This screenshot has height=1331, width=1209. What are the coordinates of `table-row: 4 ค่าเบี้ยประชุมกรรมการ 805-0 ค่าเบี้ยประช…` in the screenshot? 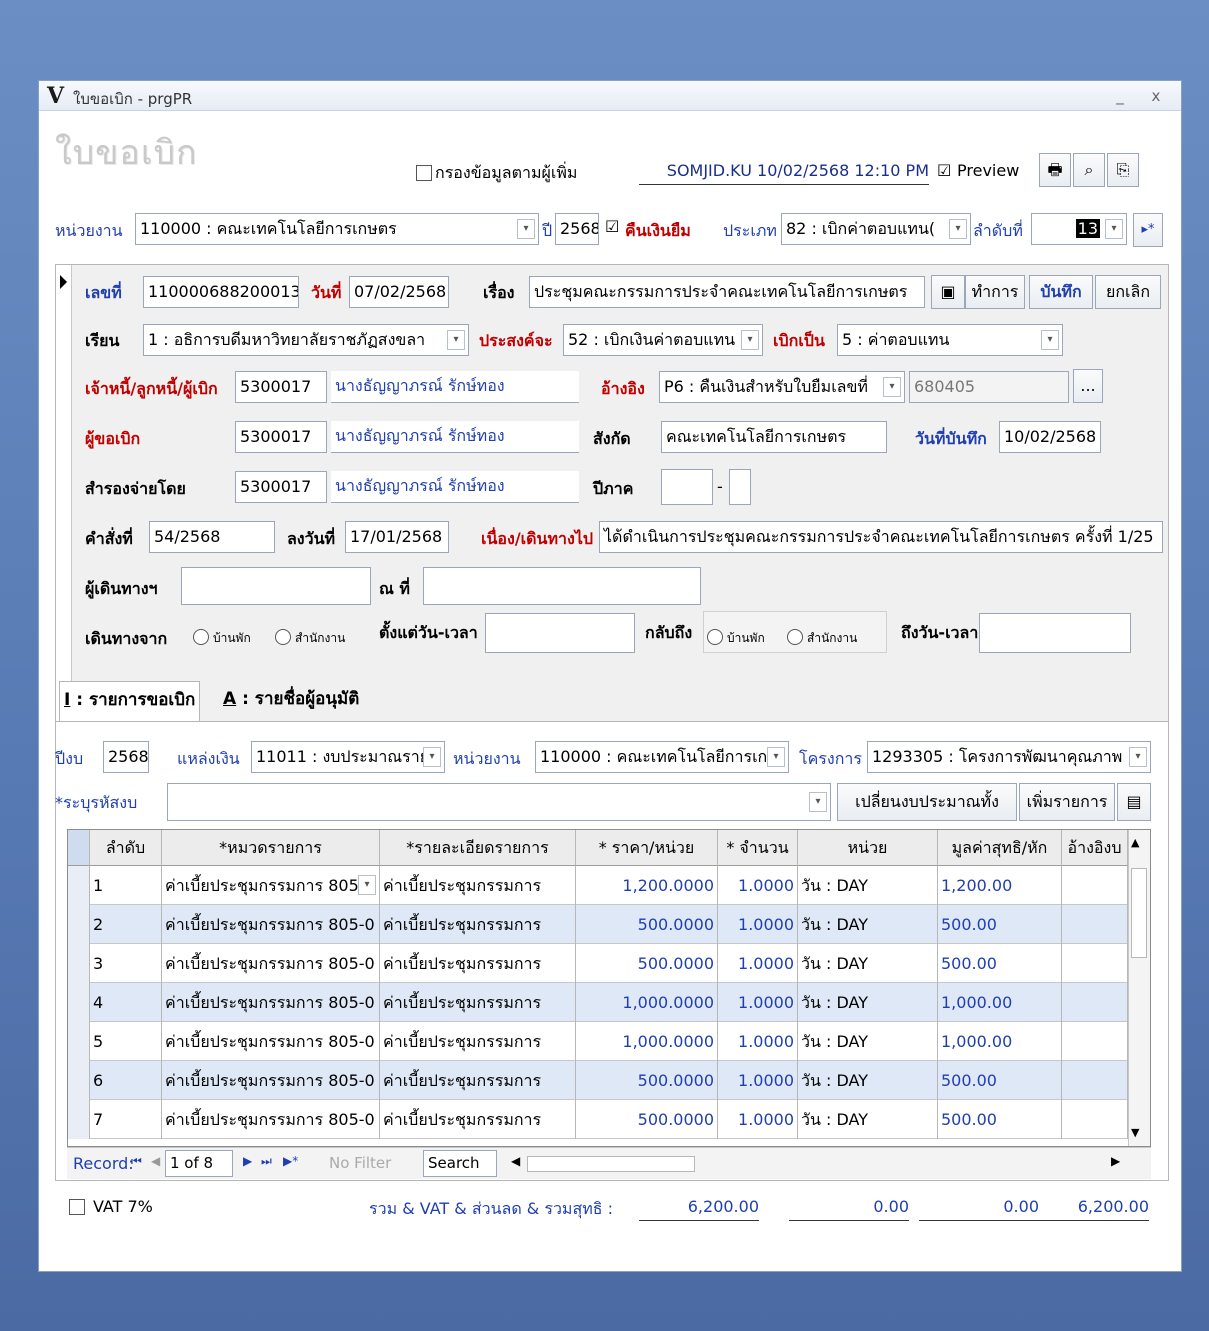 It's located at (598, 1002).